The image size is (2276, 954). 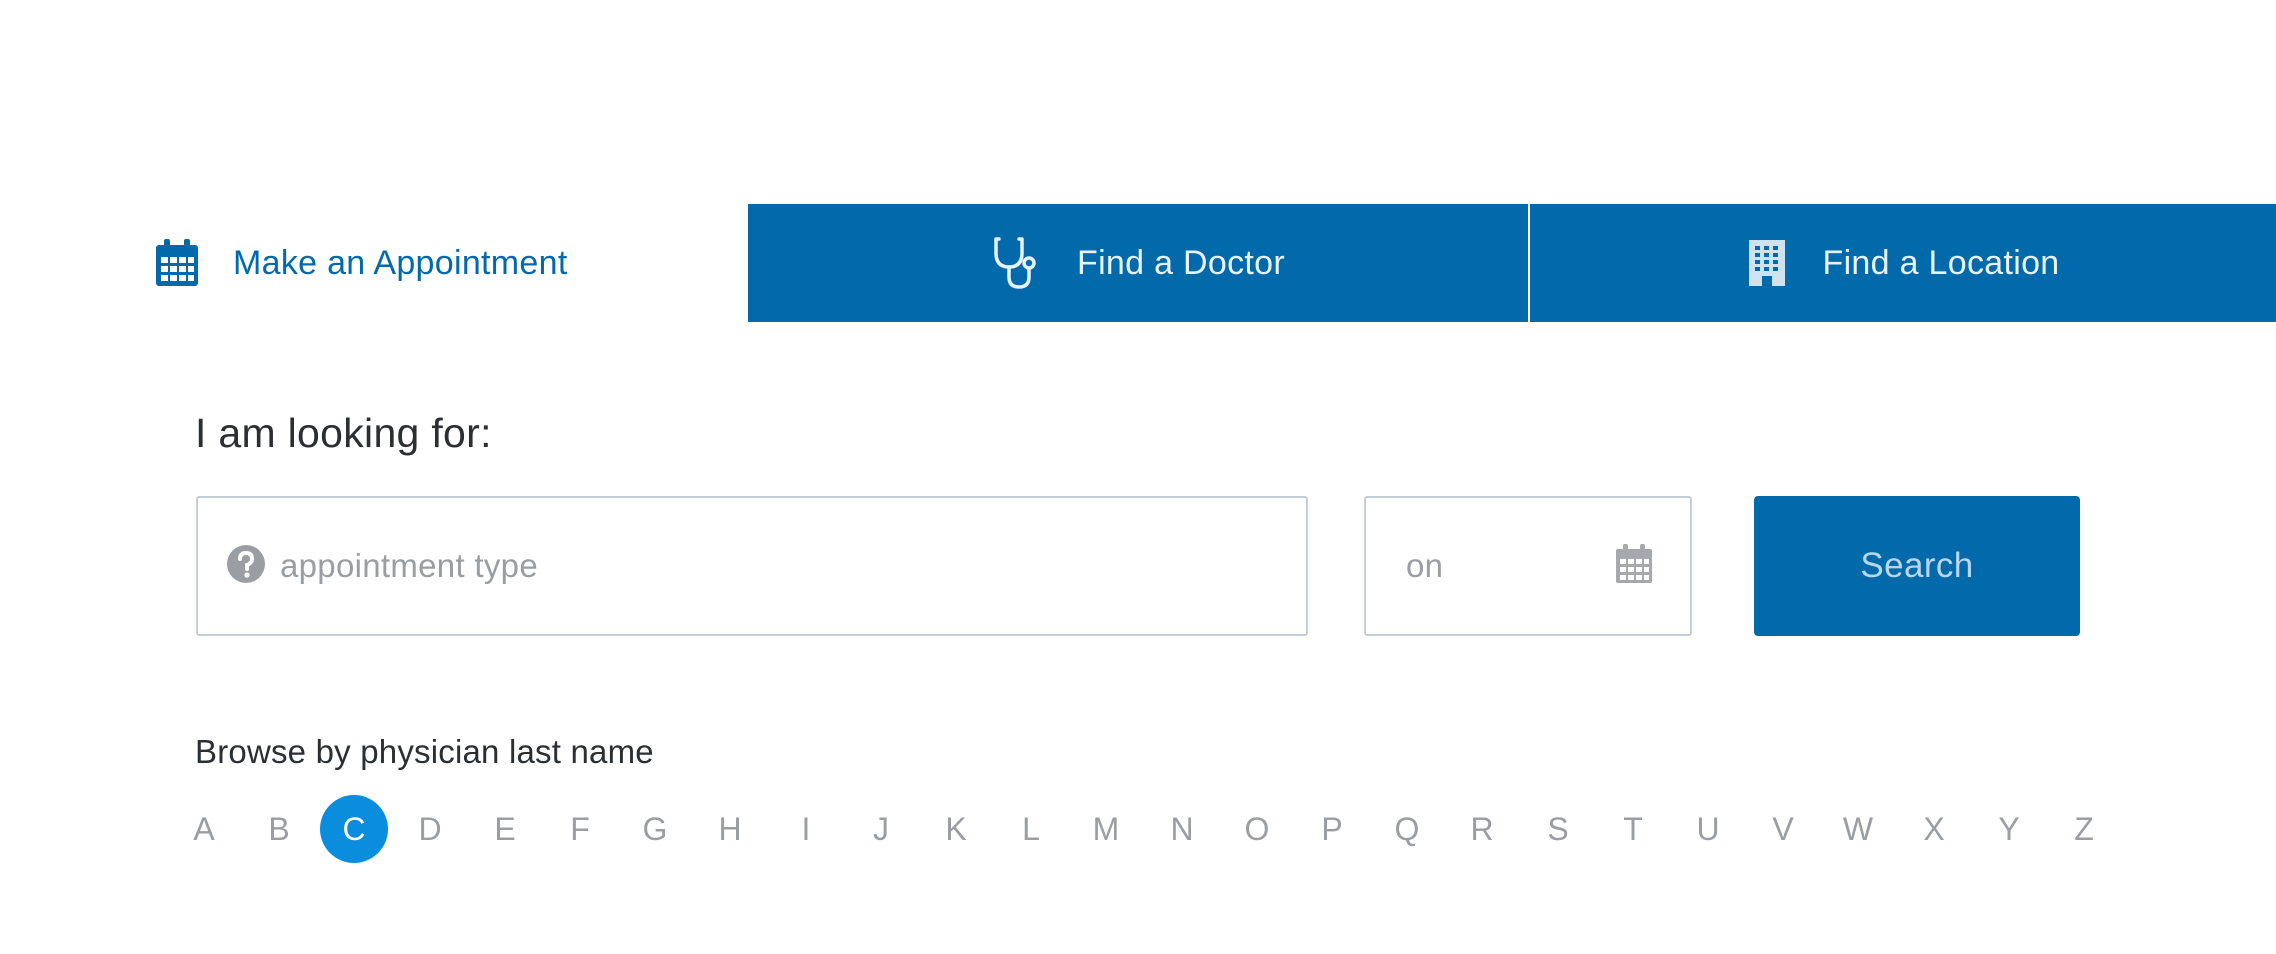 I want to click on letter-w: W, so click(x=1858, y=829).